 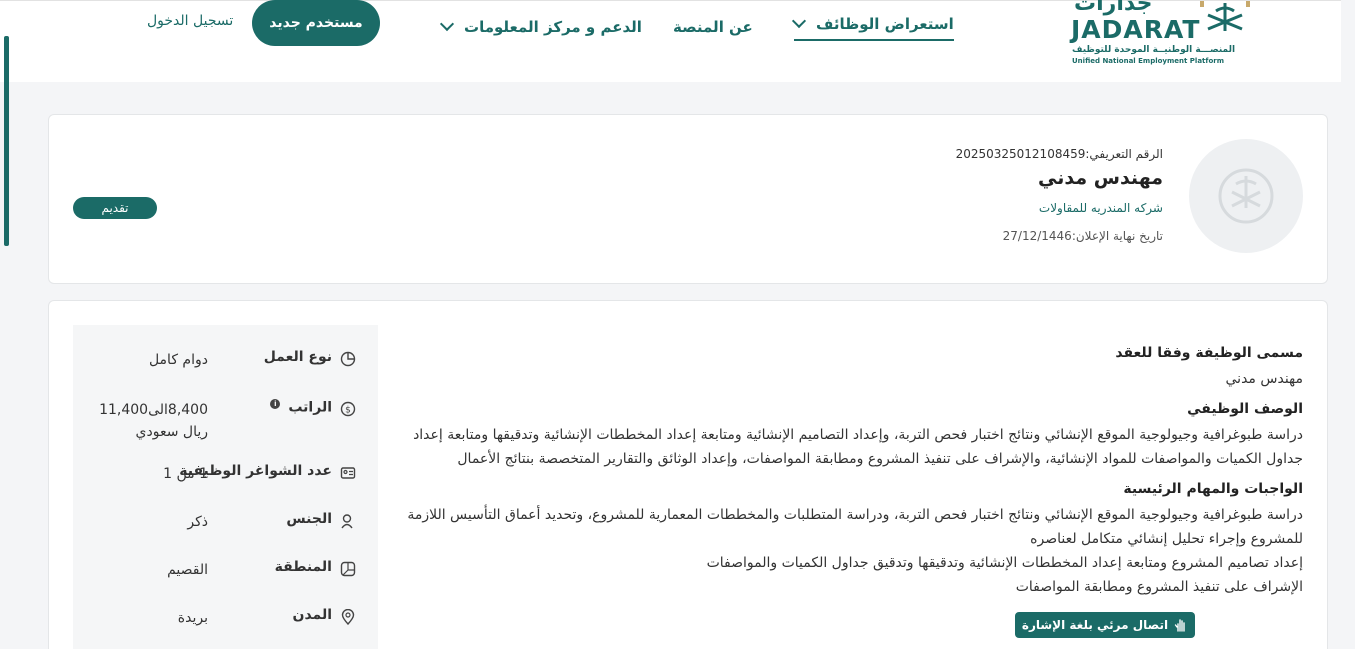 I want to click on attr-work-type: نوع العمل دوام كامل, so click(x=222, y=360).